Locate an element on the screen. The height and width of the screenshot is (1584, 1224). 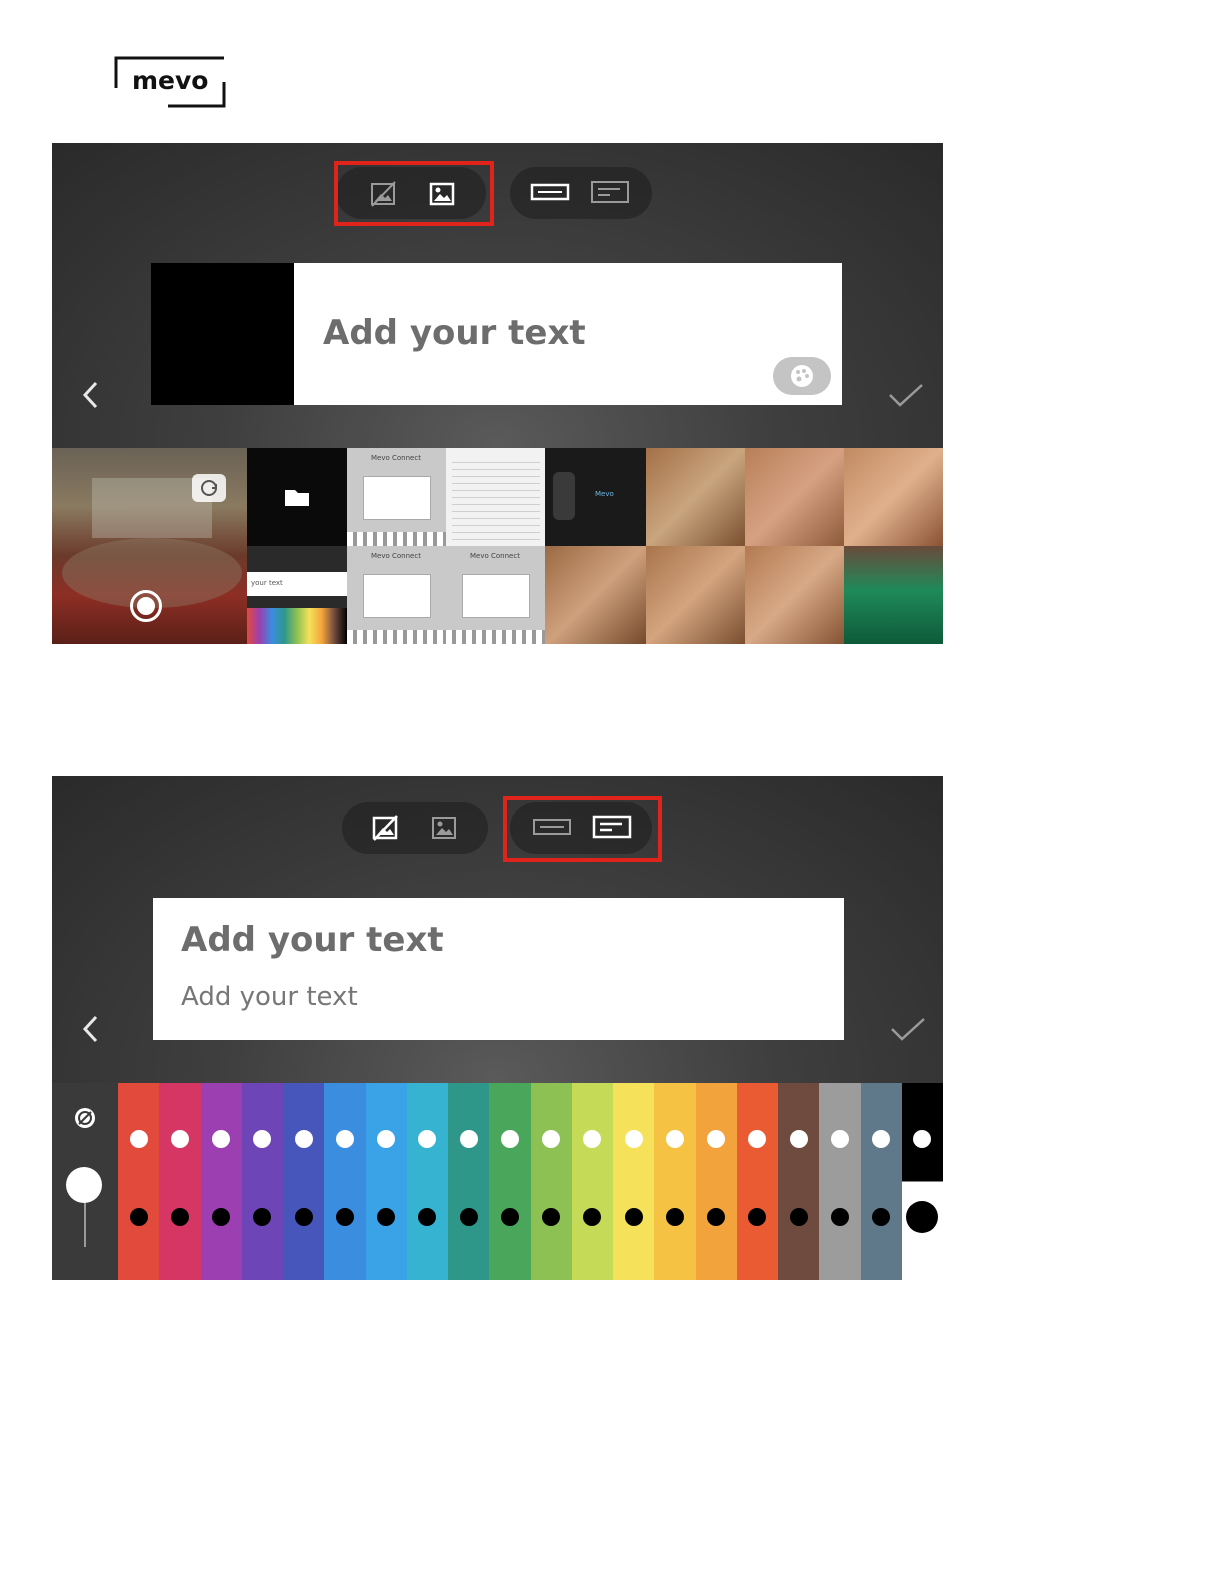
logo-text: mevo is located at coordinates (170, 80).